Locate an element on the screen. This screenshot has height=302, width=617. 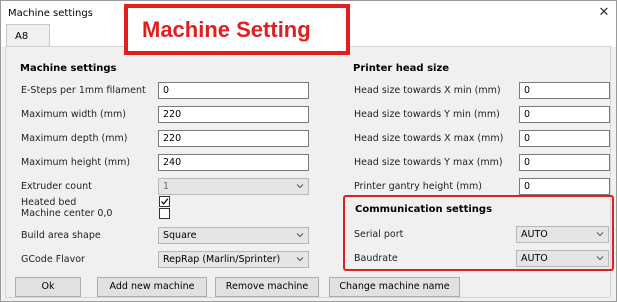
head-y-min-label: Head size towards Y min (mm) is located at coordinates (427, 114).